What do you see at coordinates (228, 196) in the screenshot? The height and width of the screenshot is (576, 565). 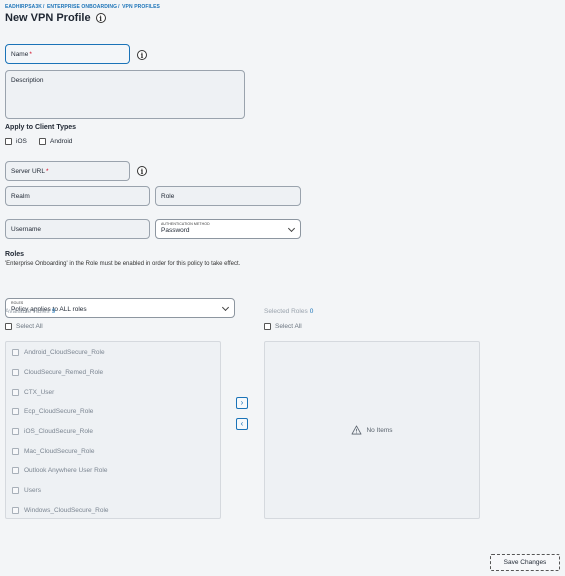 I see `role-field: Role` at bounding box center [228, 196].